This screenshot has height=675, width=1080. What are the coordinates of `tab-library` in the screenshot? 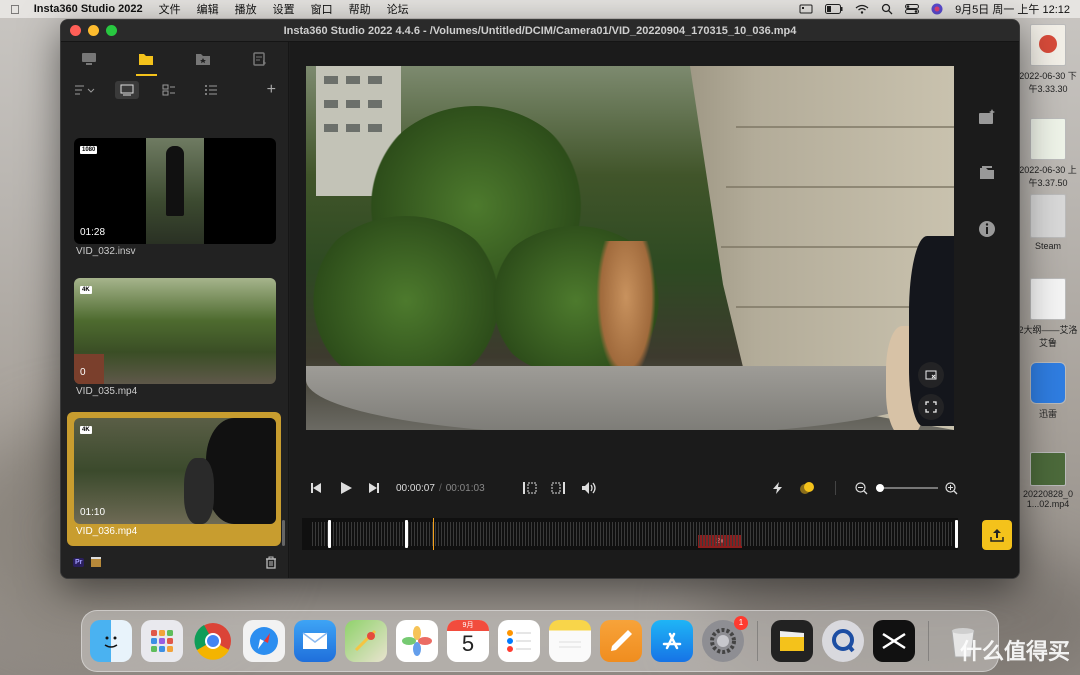 It's located at (146, 59).